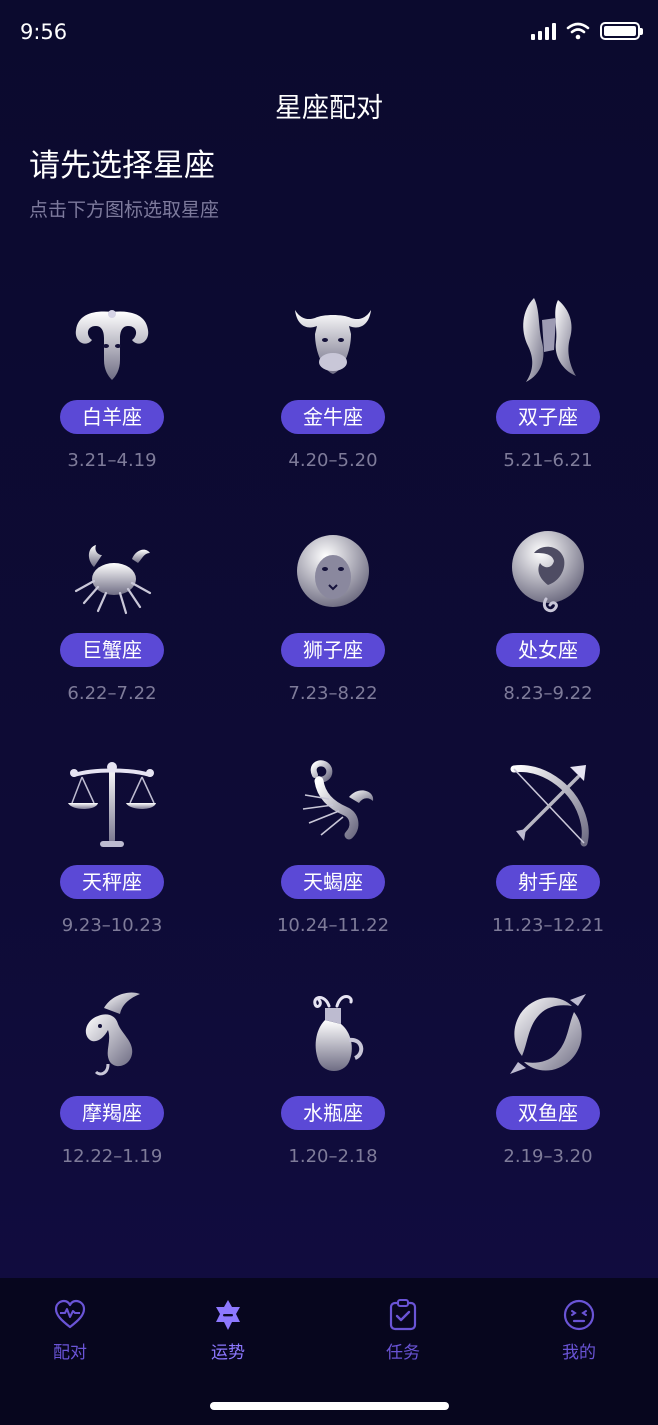 This screenshot has height=1425, width=658. Describe the element at coordinates (70, 1330) in the screenshot. I see `tab-pair: 配对` at that location.